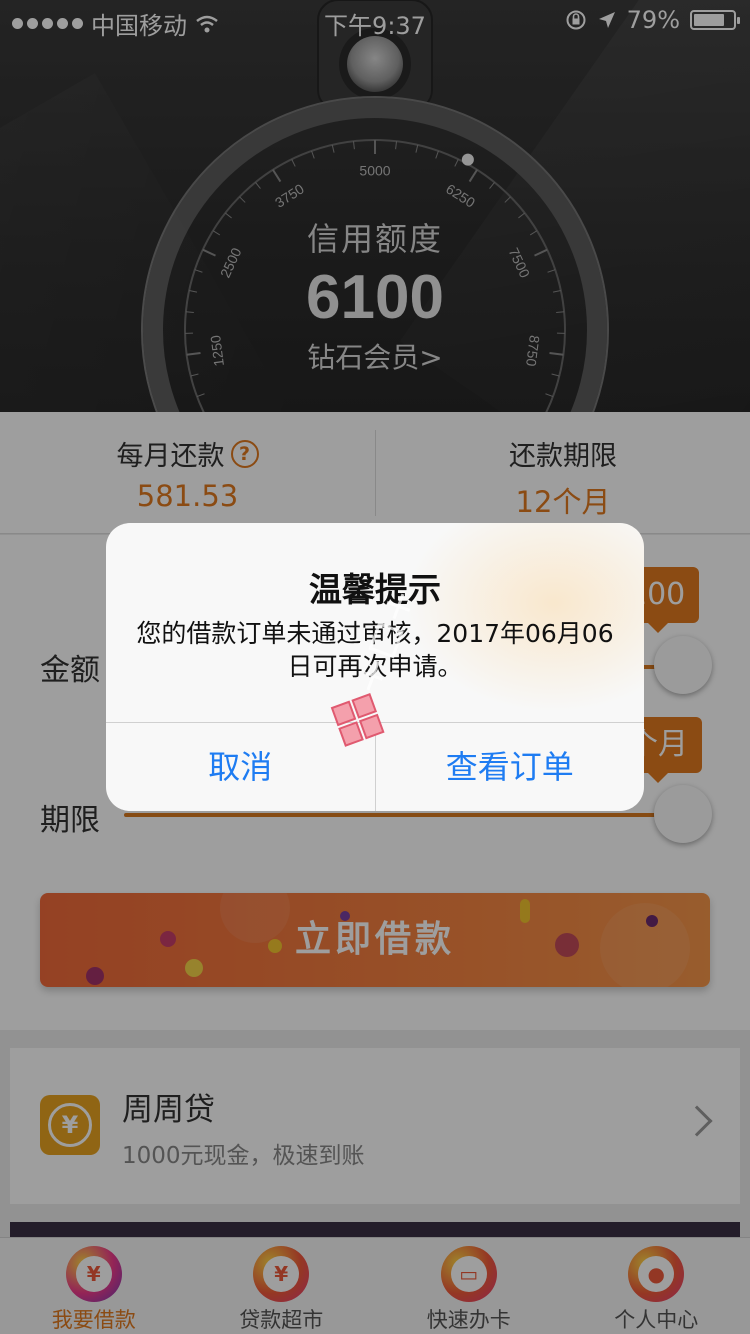 The image size is (750, 1334). What do you see at coordinates (370, 670) in the screenshot?
I see `watermark-logo` at bounding box center [370, 670].